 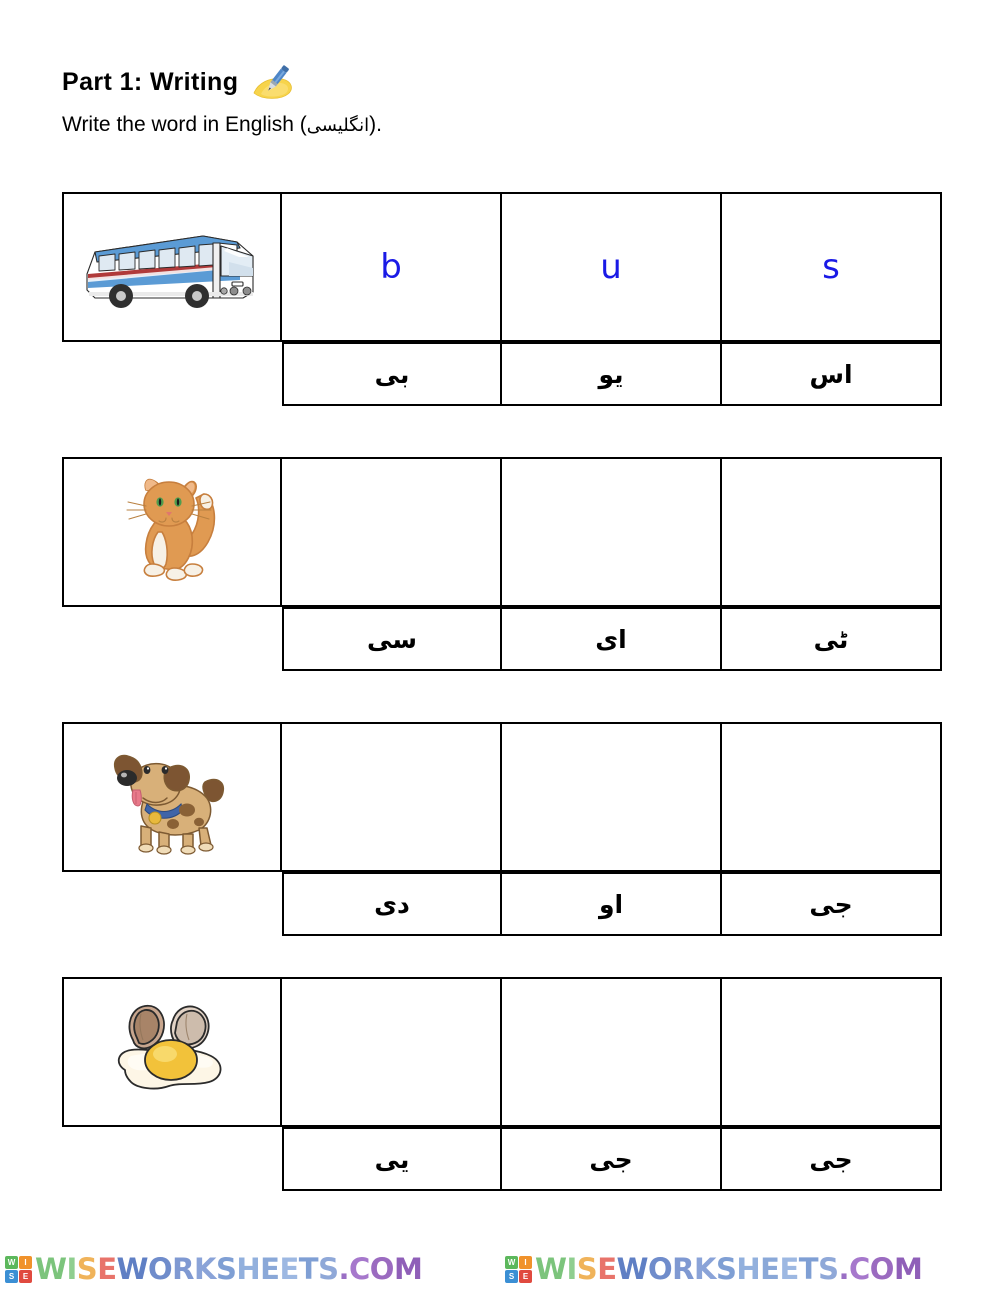 I want to click on cat-image, so click(x=171, y=529).